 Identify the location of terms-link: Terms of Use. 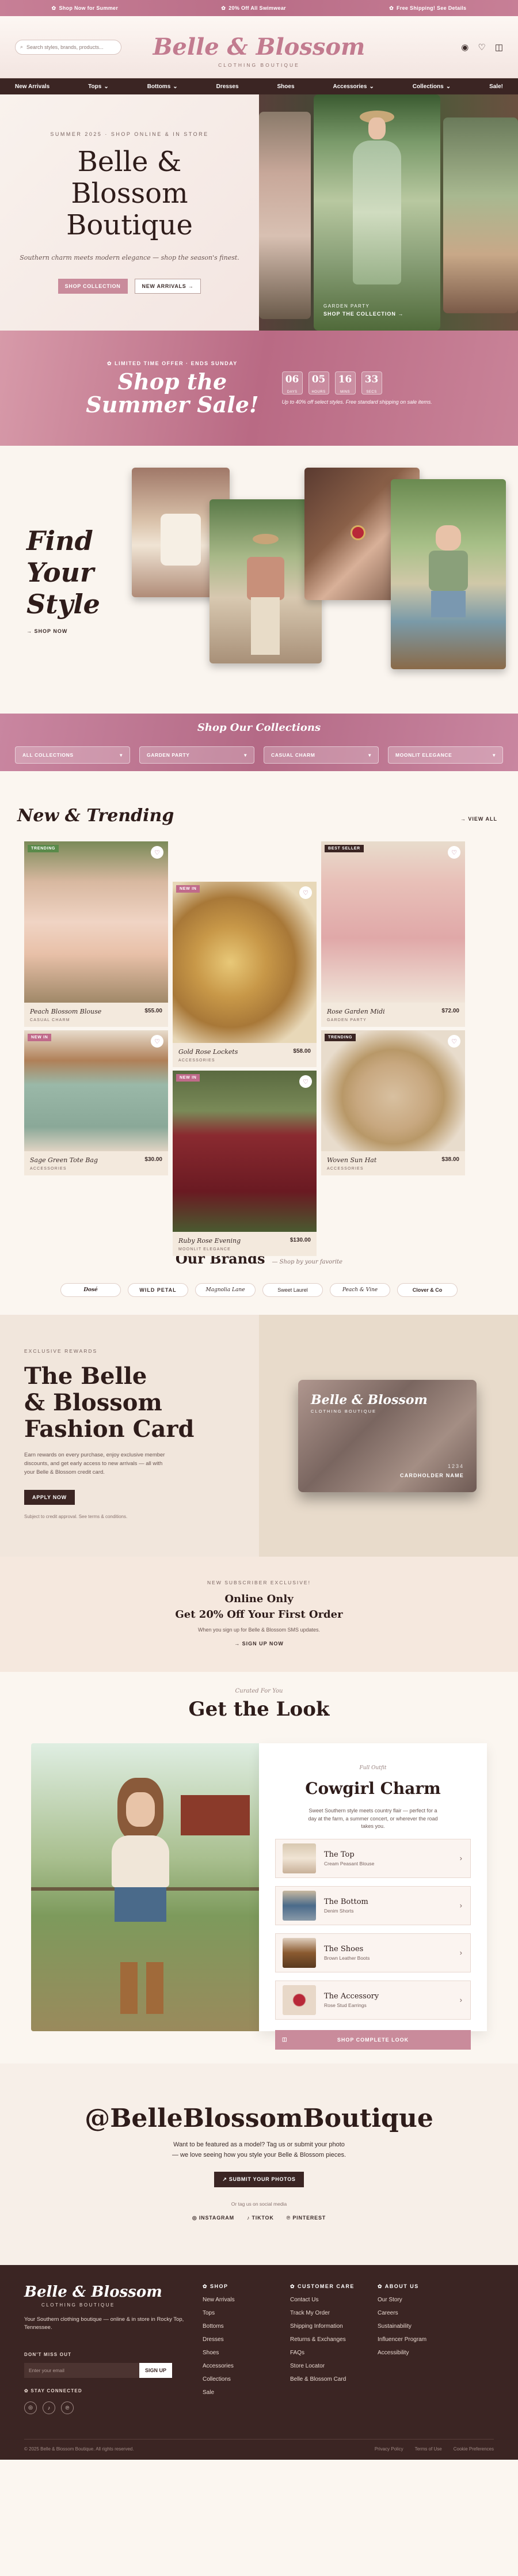
(429, 2449).